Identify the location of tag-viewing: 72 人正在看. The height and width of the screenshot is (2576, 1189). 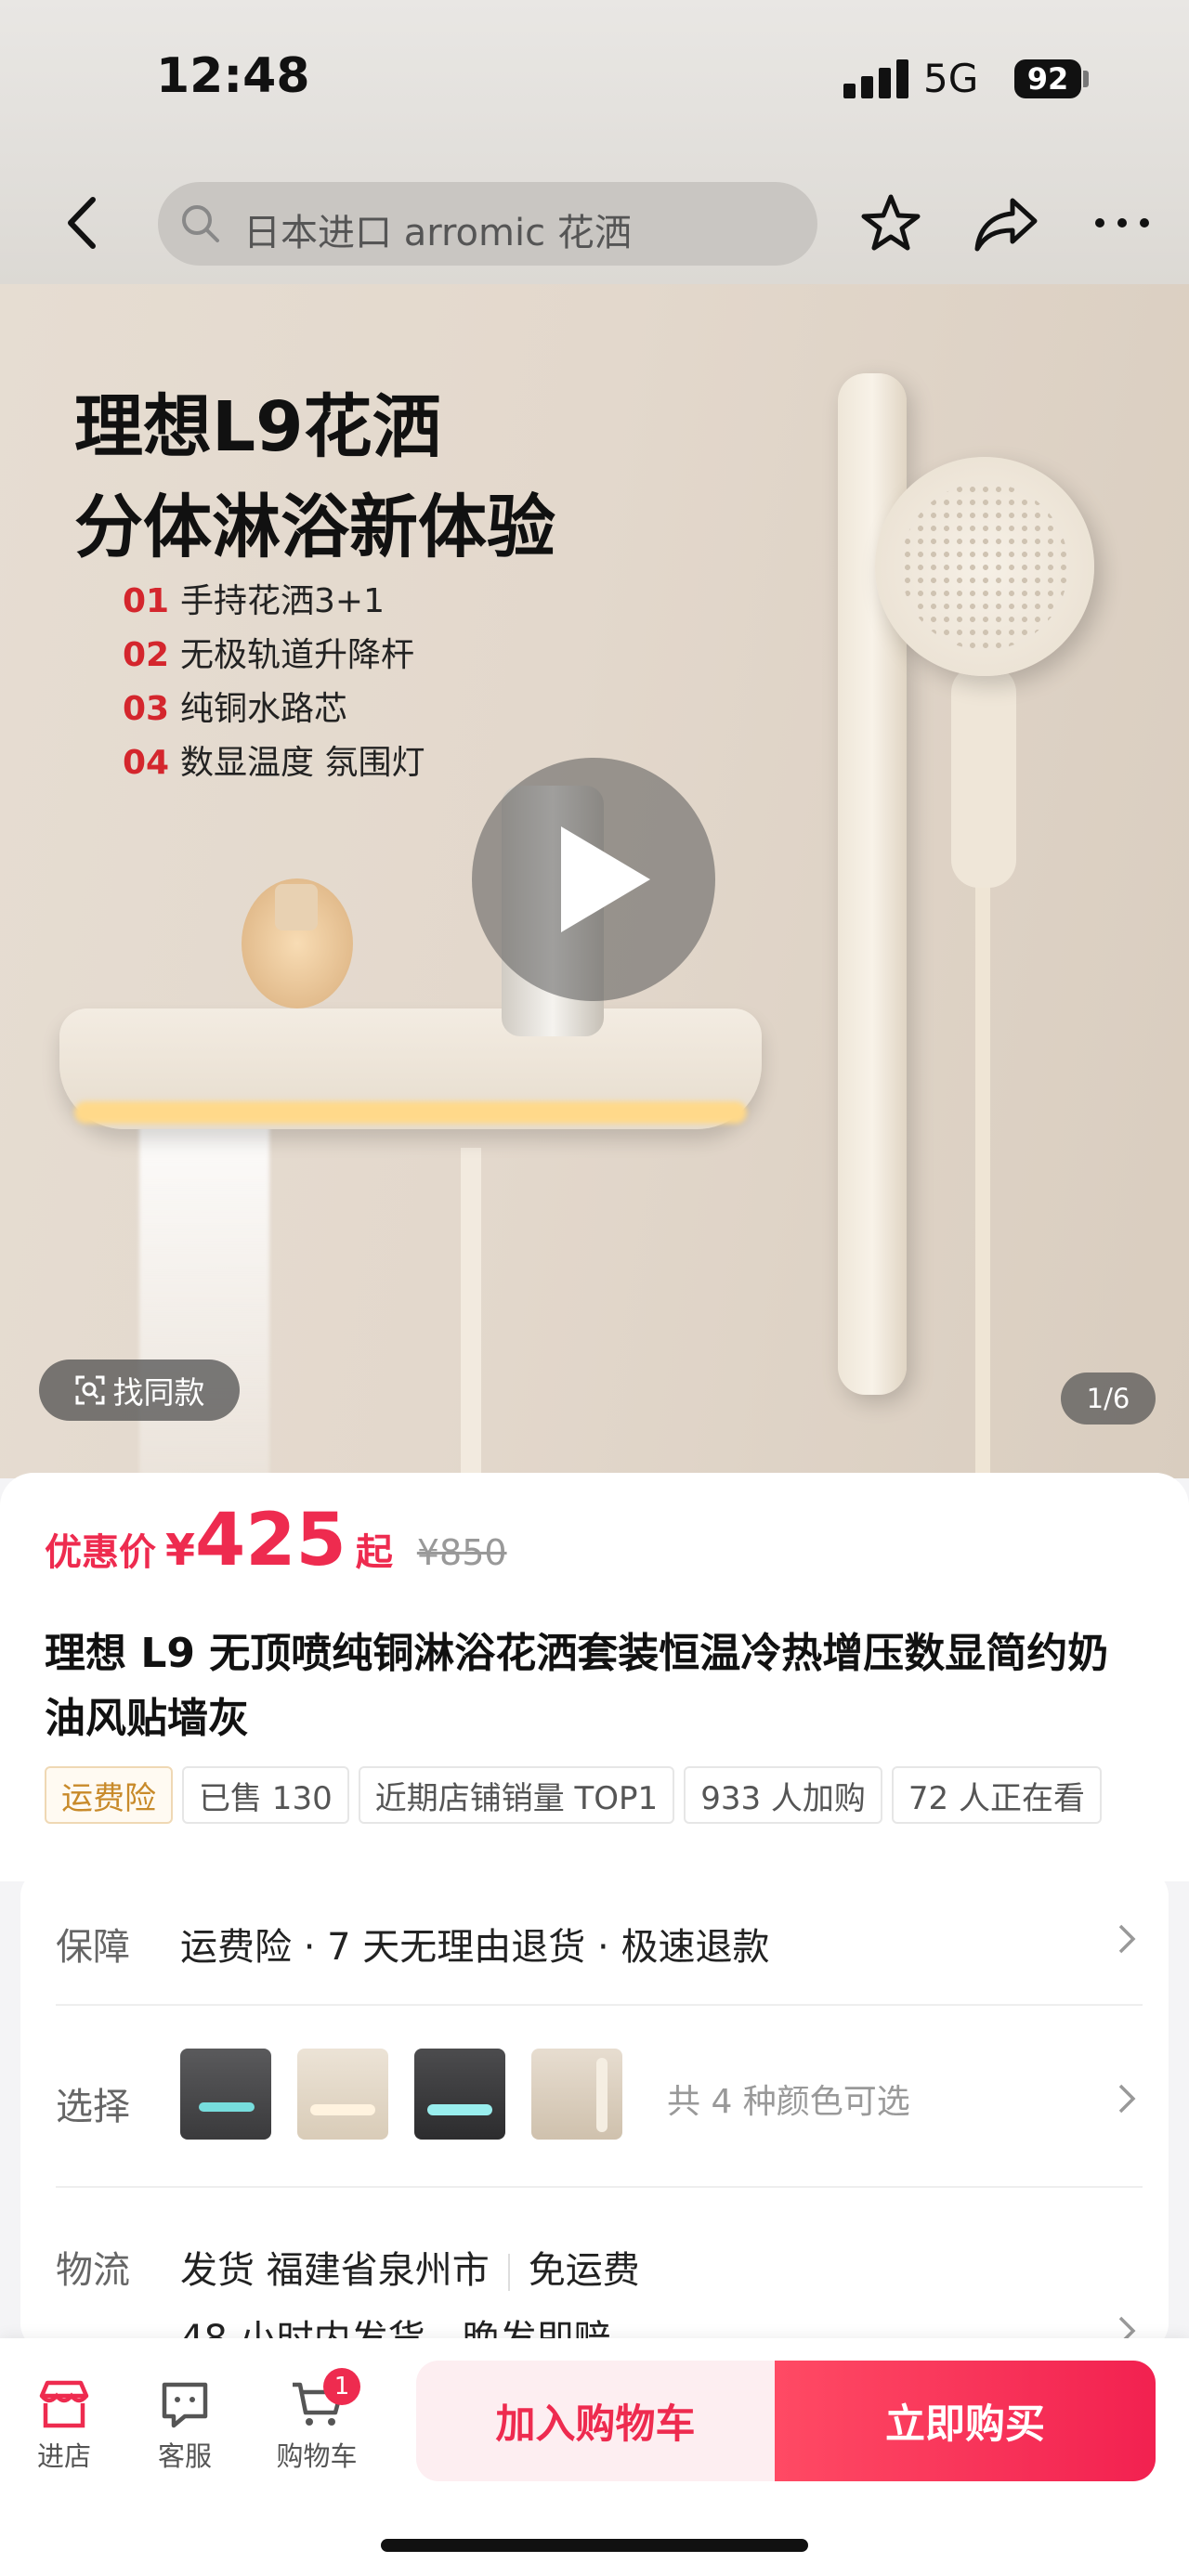
(996, 1795).